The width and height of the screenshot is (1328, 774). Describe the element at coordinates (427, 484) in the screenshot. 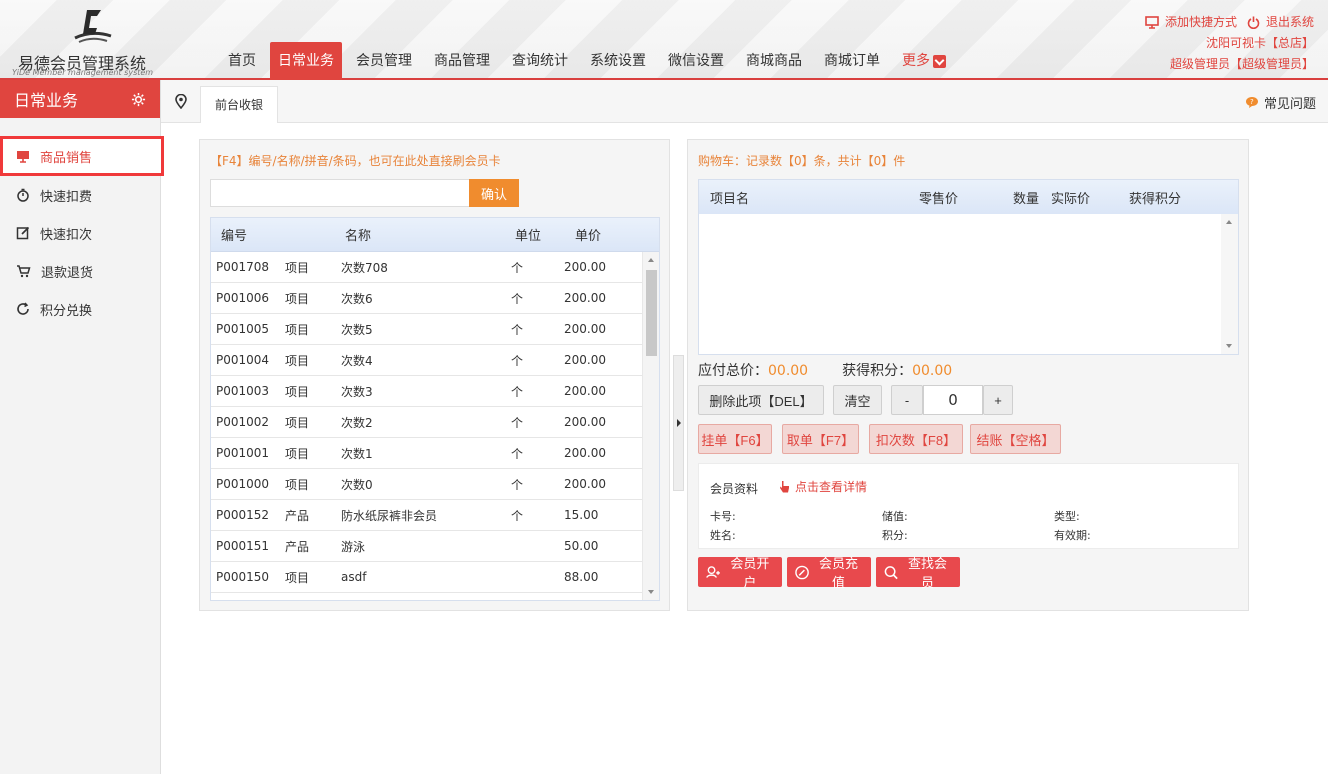

I see `table-row: P001000 项目 次数0 个 200.00` at that location.